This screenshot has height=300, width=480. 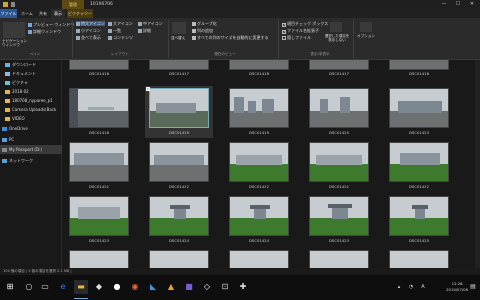 What do you see at coordinates (300, 31) in the screenshot?
I see `file-extension-toggle: ✓ファイル名拡張子` at bounding box center [300, 31].